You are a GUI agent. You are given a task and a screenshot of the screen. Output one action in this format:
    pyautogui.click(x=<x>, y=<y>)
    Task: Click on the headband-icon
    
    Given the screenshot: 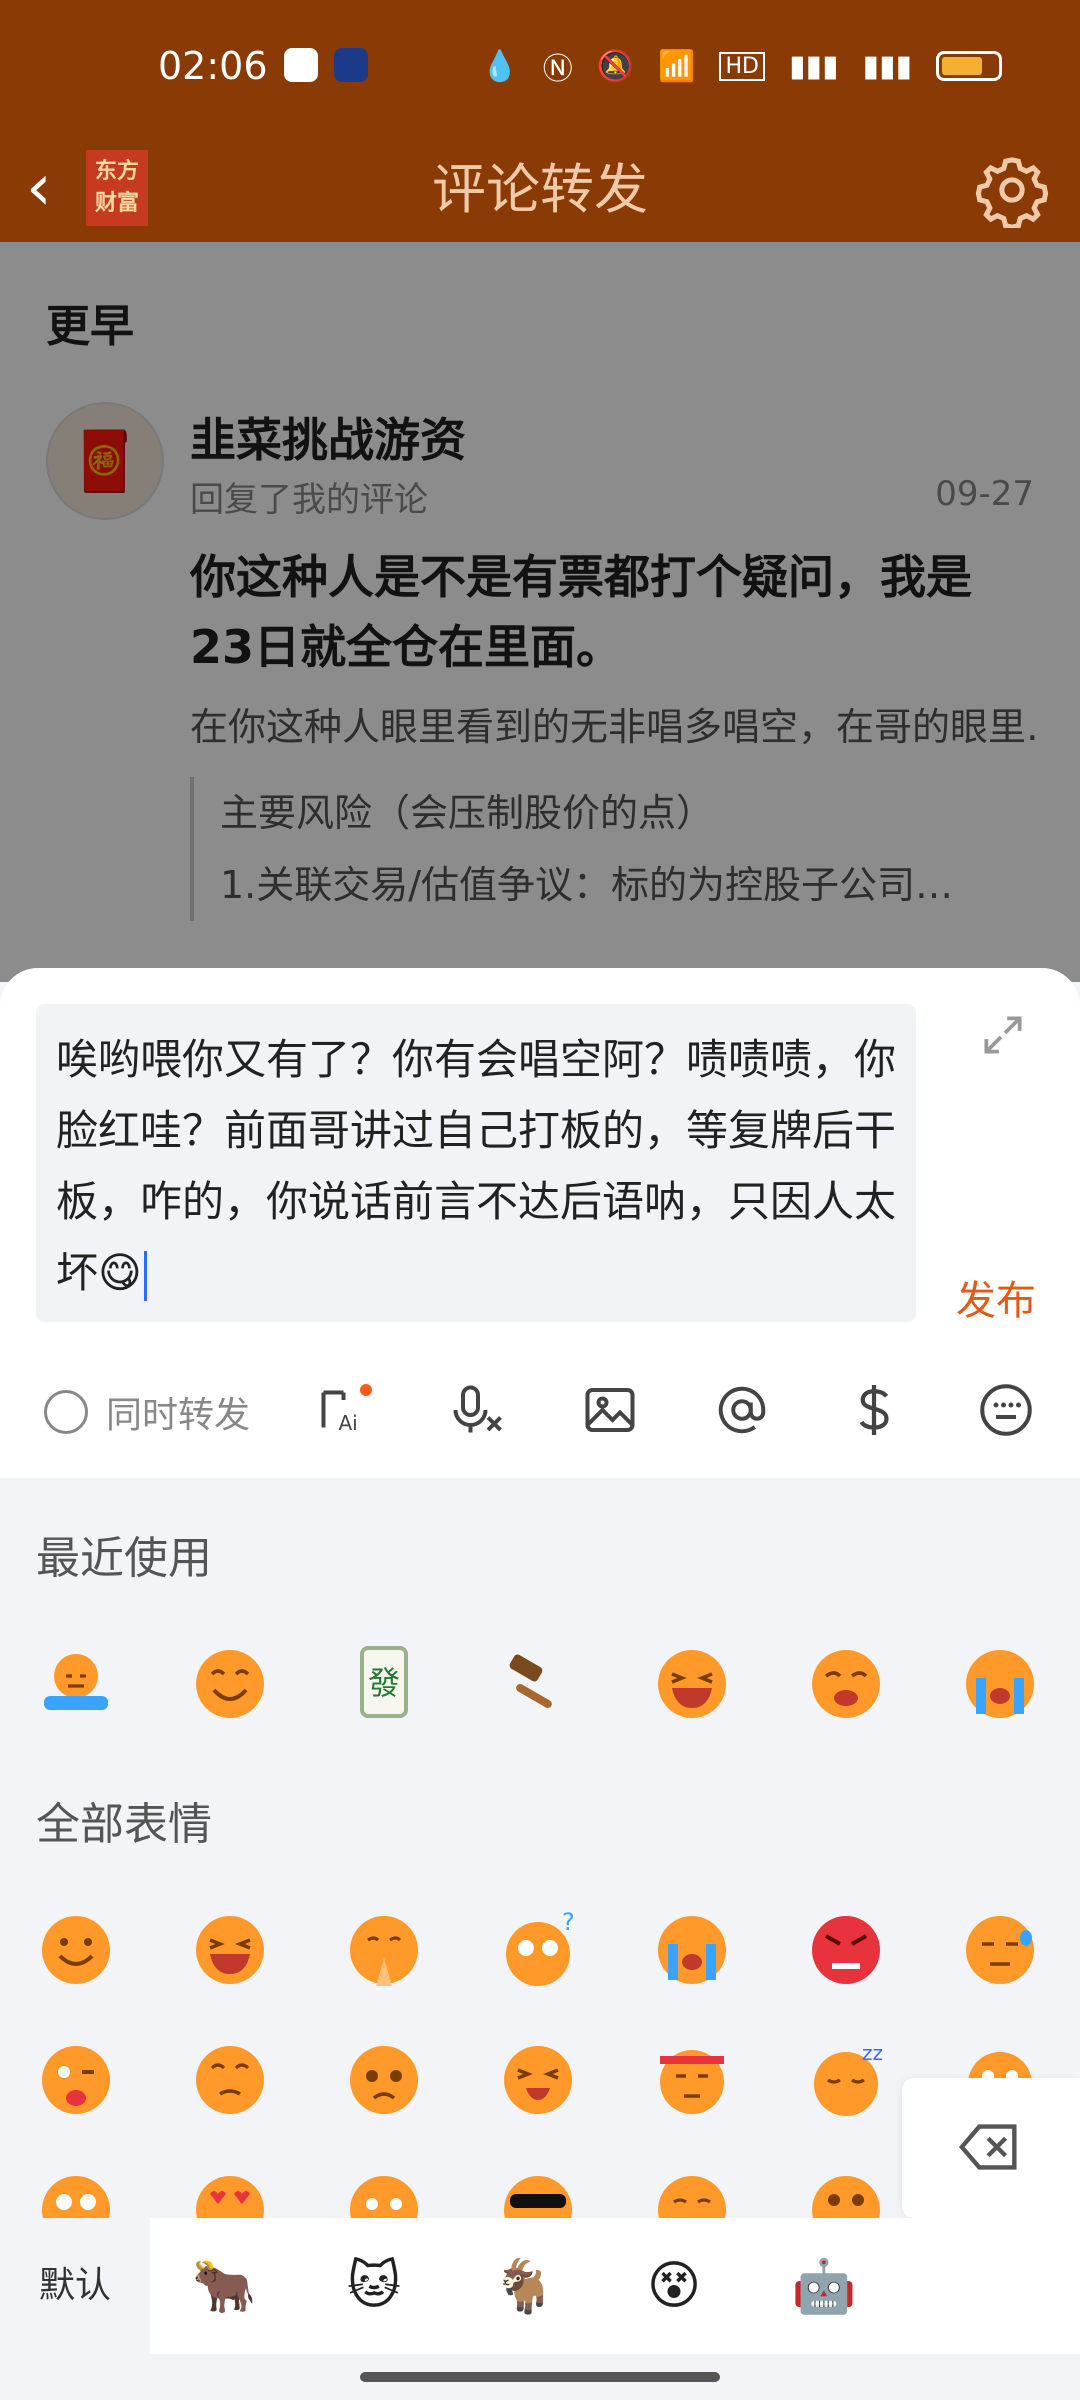 What is the action you would take?
    pyautogui.click(x=692, y=2082)
    